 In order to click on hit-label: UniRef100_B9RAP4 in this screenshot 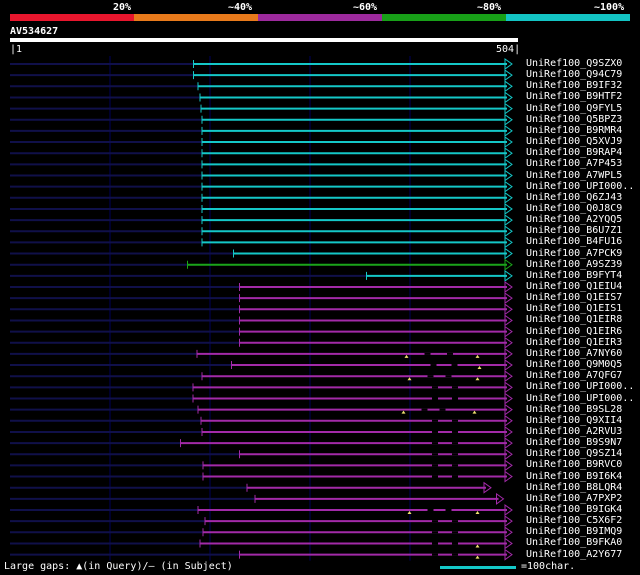, I will do `click(574, 152)`.